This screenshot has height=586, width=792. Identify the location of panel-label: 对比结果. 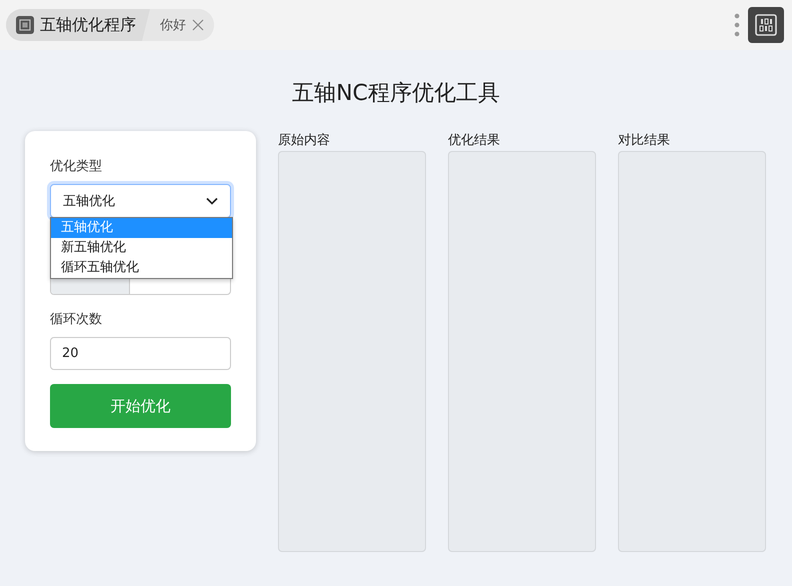
(644, 141).